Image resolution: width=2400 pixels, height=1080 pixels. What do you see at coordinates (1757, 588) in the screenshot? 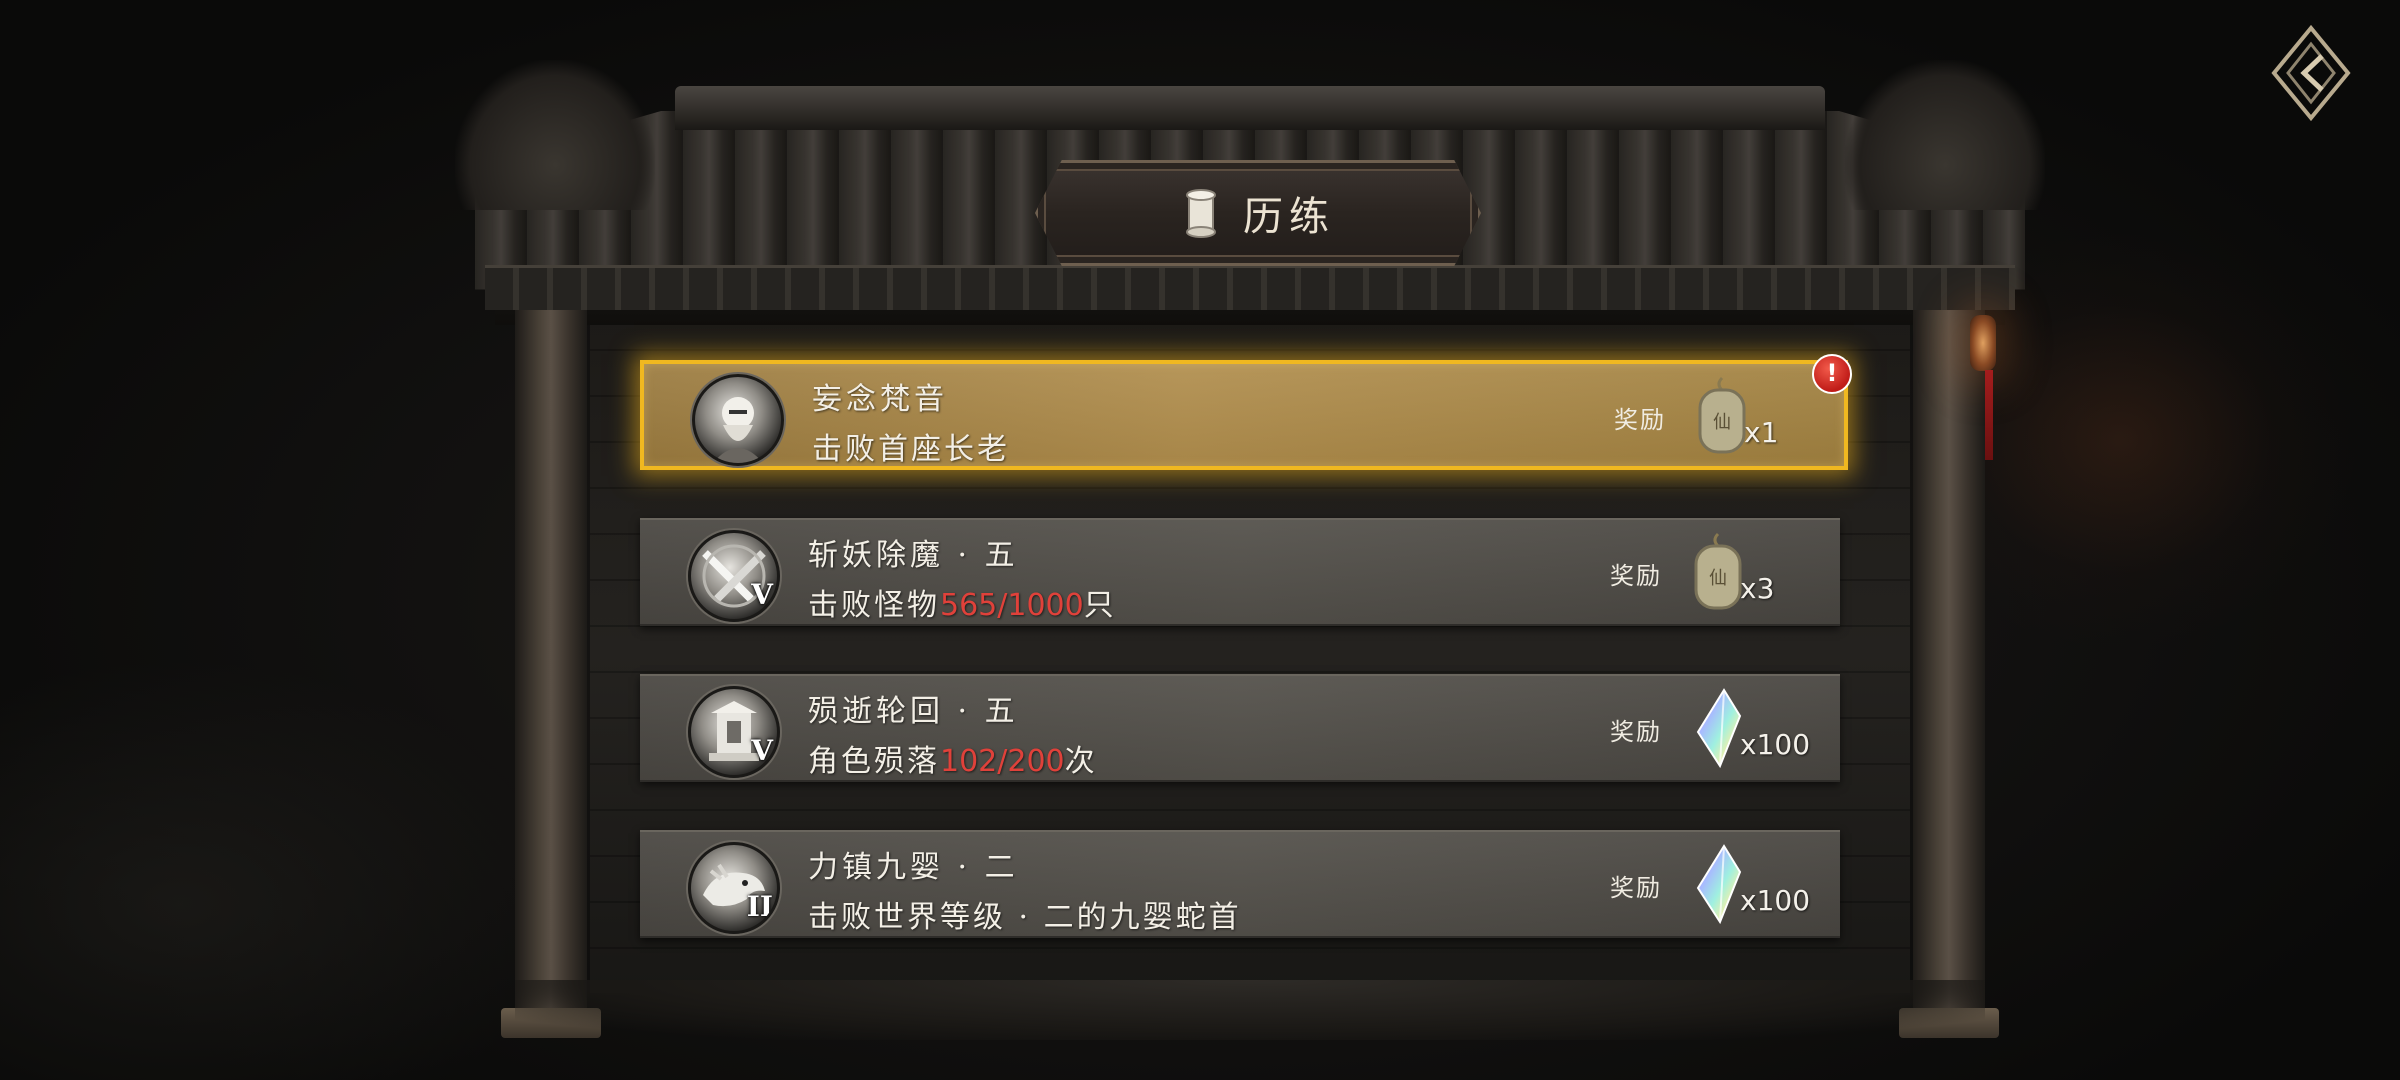
I see `reward-quantity: x3` at bounding box center [1757, 588].